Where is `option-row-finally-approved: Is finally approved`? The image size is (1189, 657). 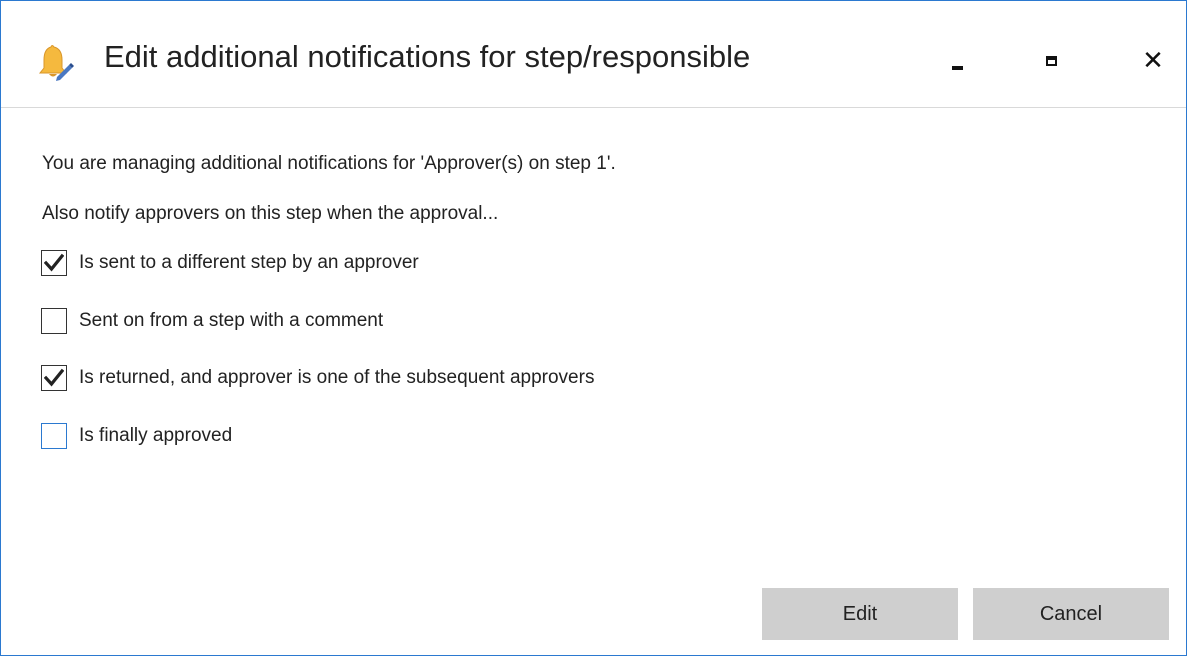
option-row-finally-approved: Is finally approved is located at coordinates (136, 436).